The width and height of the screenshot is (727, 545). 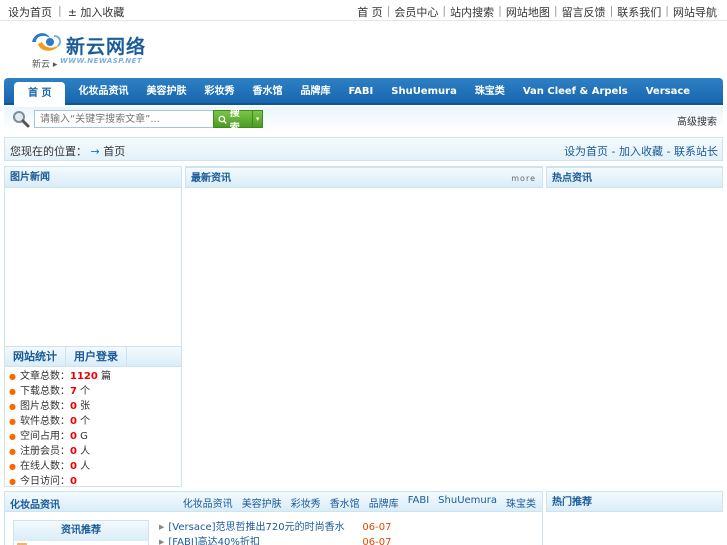 I want to click on more-link: more, so click(x=523, y=178).